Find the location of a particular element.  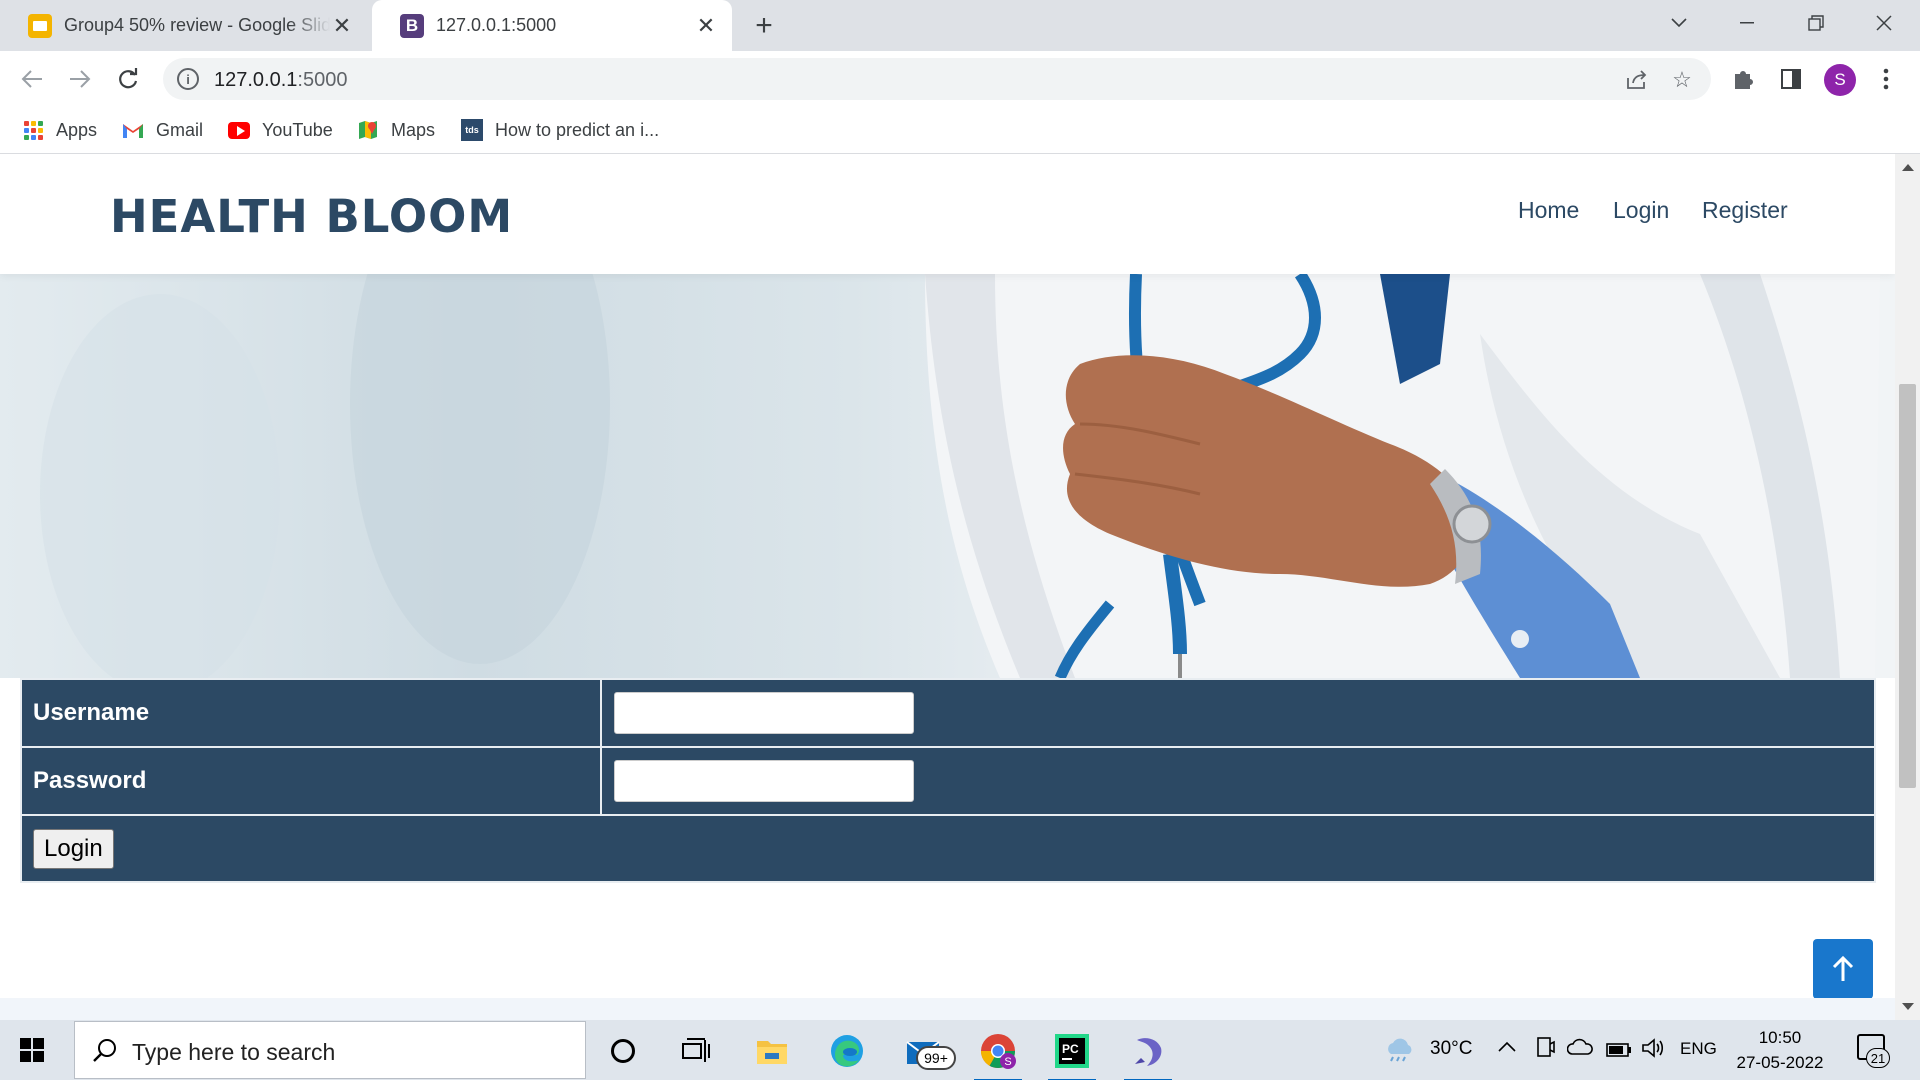

google-slides-icon is located at coordinates (40, 25).